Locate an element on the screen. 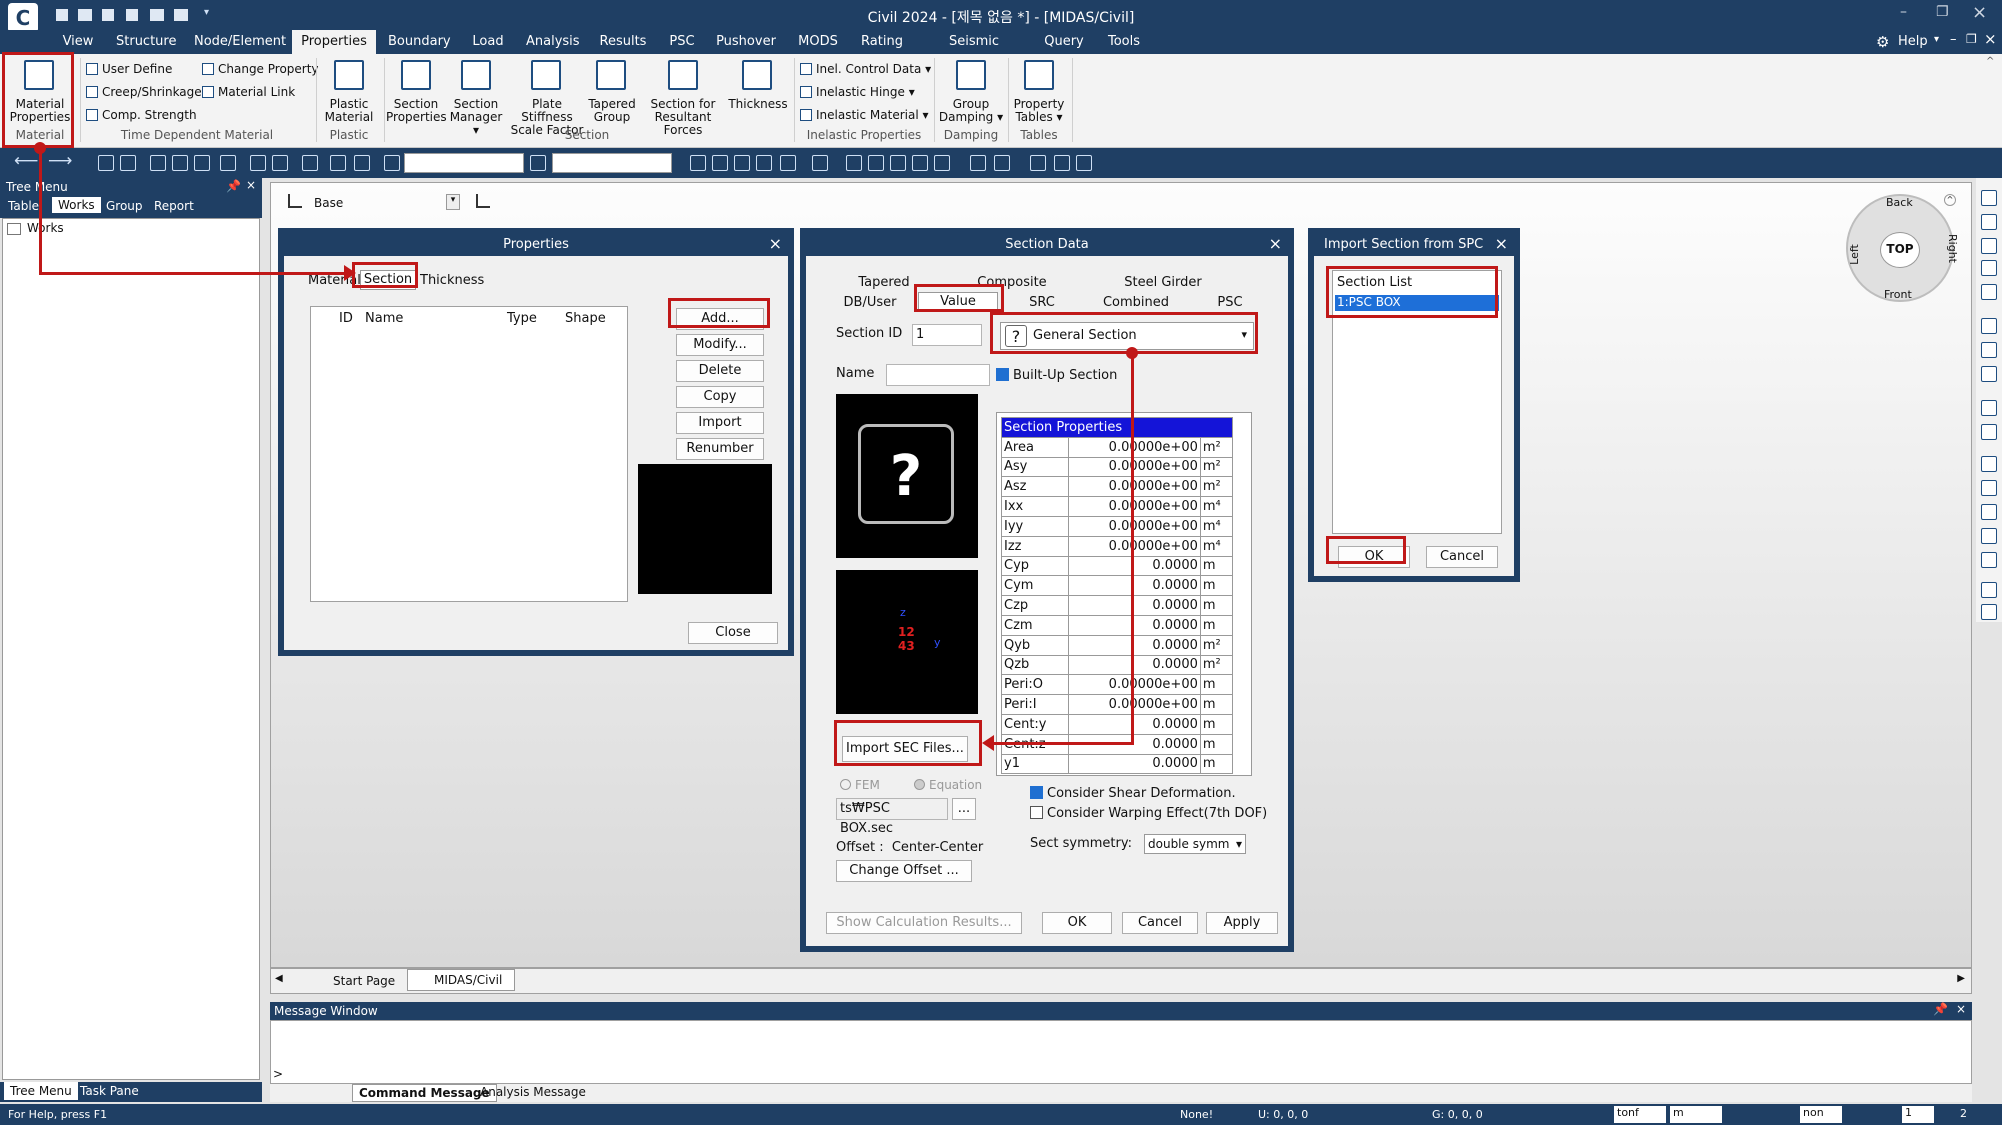 The width and height of the screenshot is (2002, 1125). menu-structure: Structure is located at coordinates (146, 42).